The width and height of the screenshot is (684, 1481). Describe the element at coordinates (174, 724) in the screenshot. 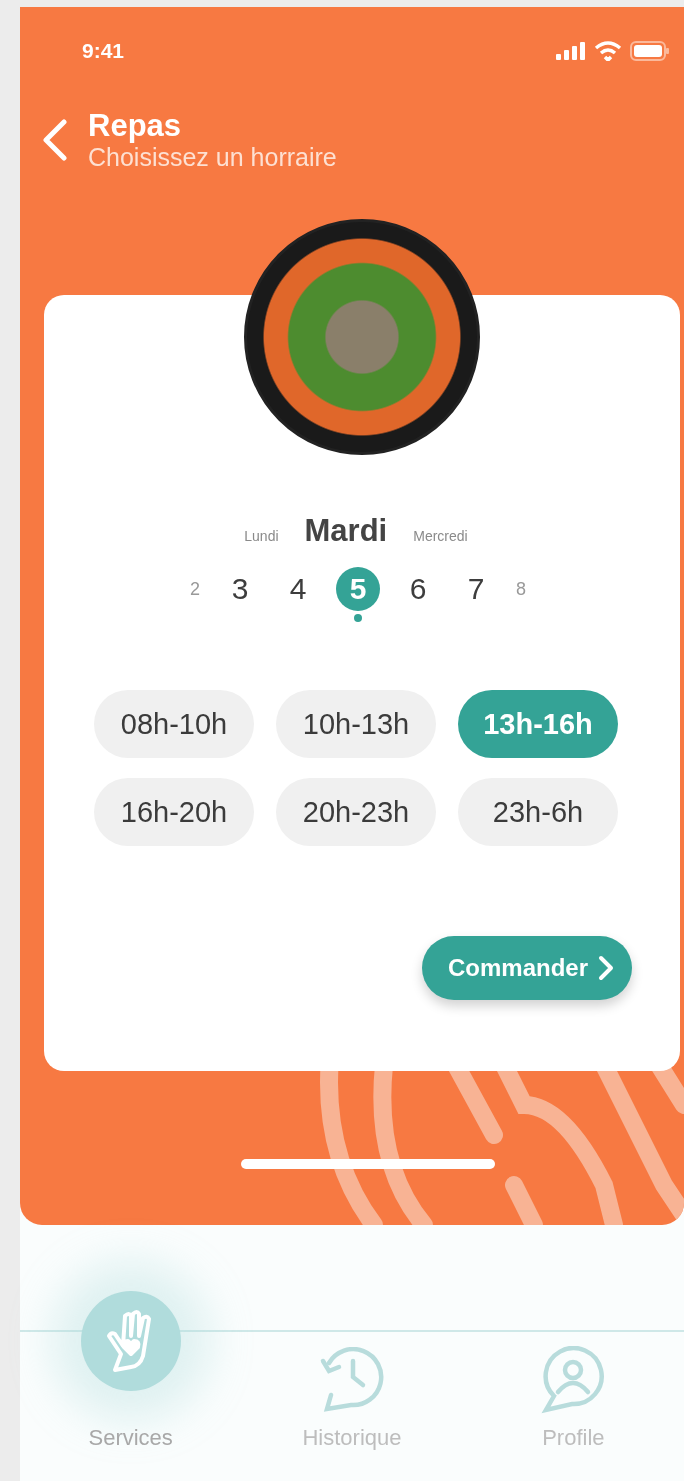

I see `time-slot-button: 08h-10h` at that location.